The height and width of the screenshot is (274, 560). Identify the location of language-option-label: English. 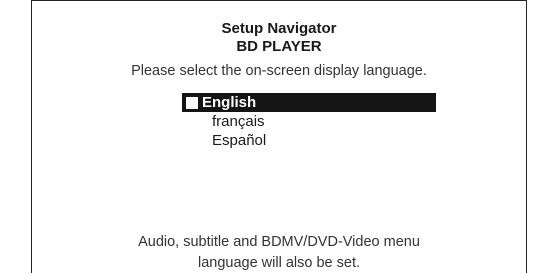
(229, 102).